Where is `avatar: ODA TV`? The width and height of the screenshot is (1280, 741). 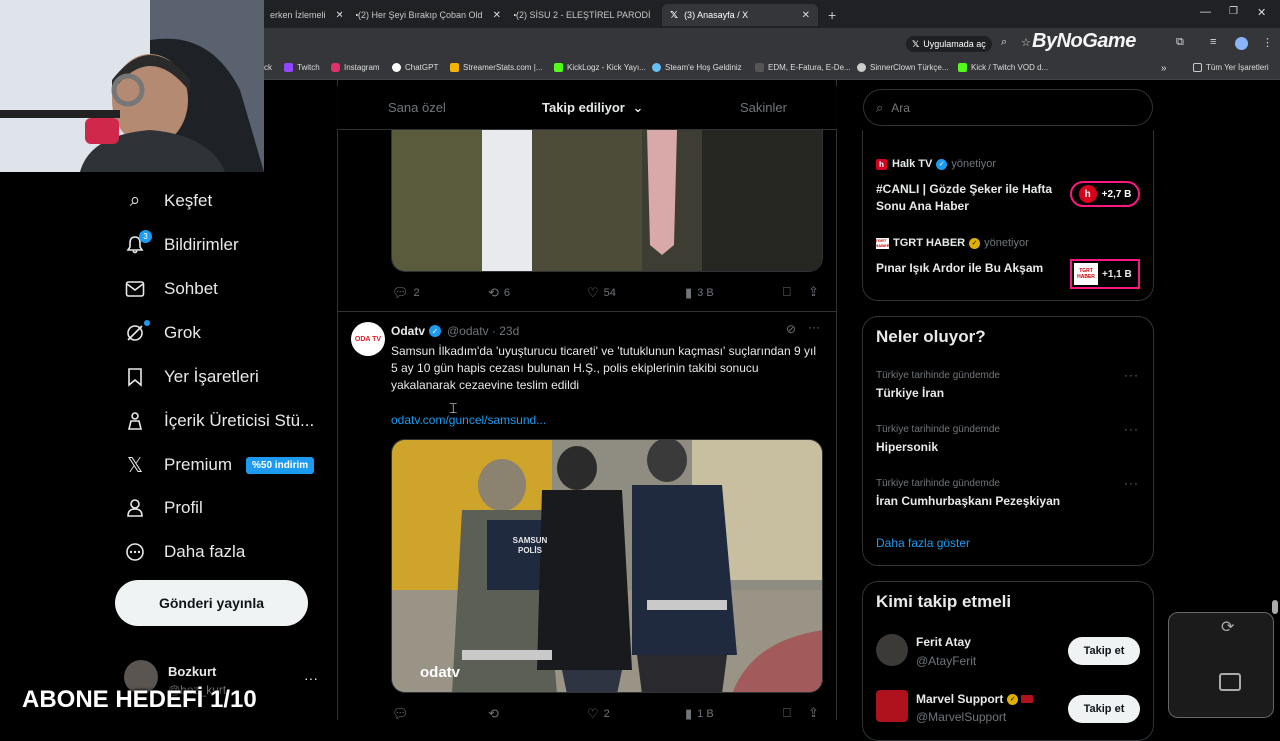
avatar: ODA TV is located at coordinates (368, 339).